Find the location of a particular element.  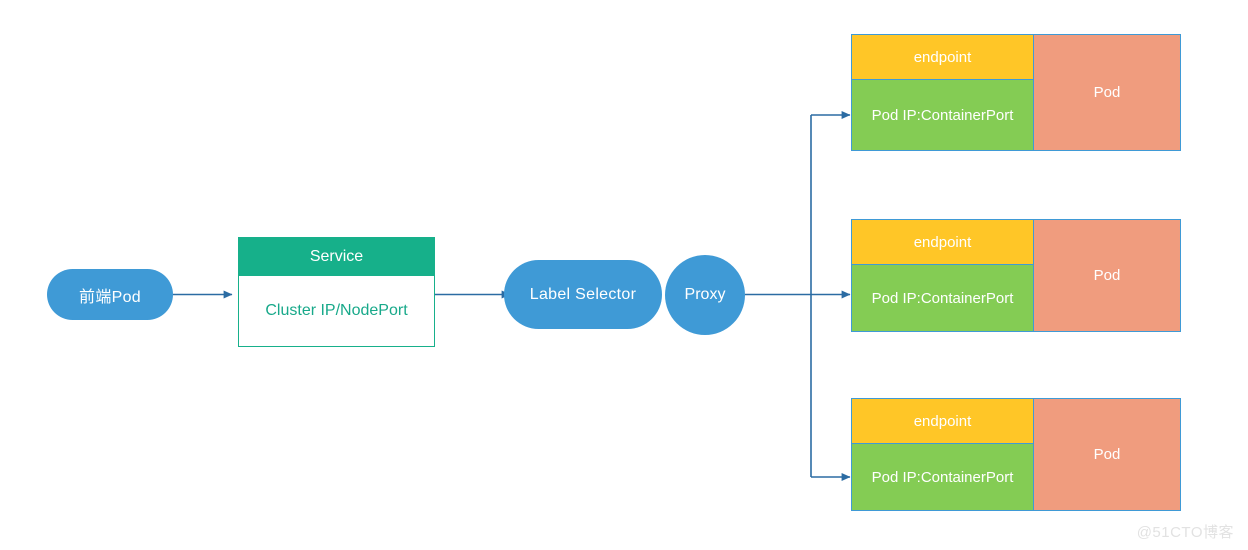

node-proxy: Proxy is located at coordinates (705, 295).